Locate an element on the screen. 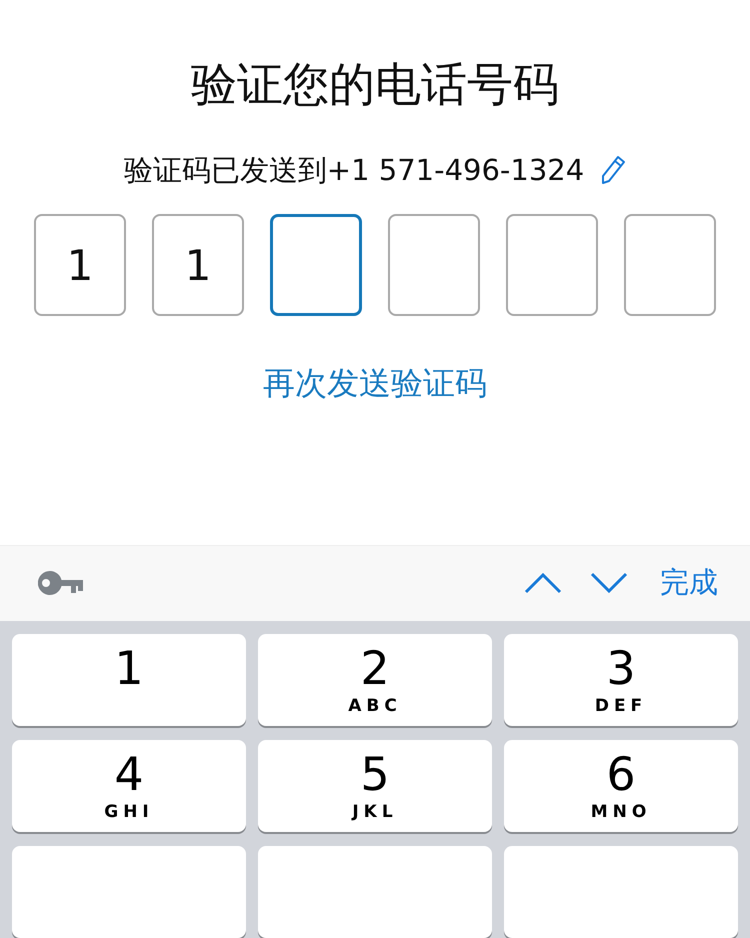 Image resolution: width=750 pixels, height=938 pixels. keypad-key: 4 GHI is located at coordinates (129, 786).